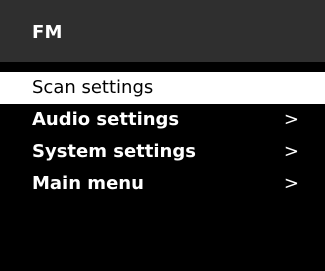  I want to click on mode-title: FM, so click(47, 32).